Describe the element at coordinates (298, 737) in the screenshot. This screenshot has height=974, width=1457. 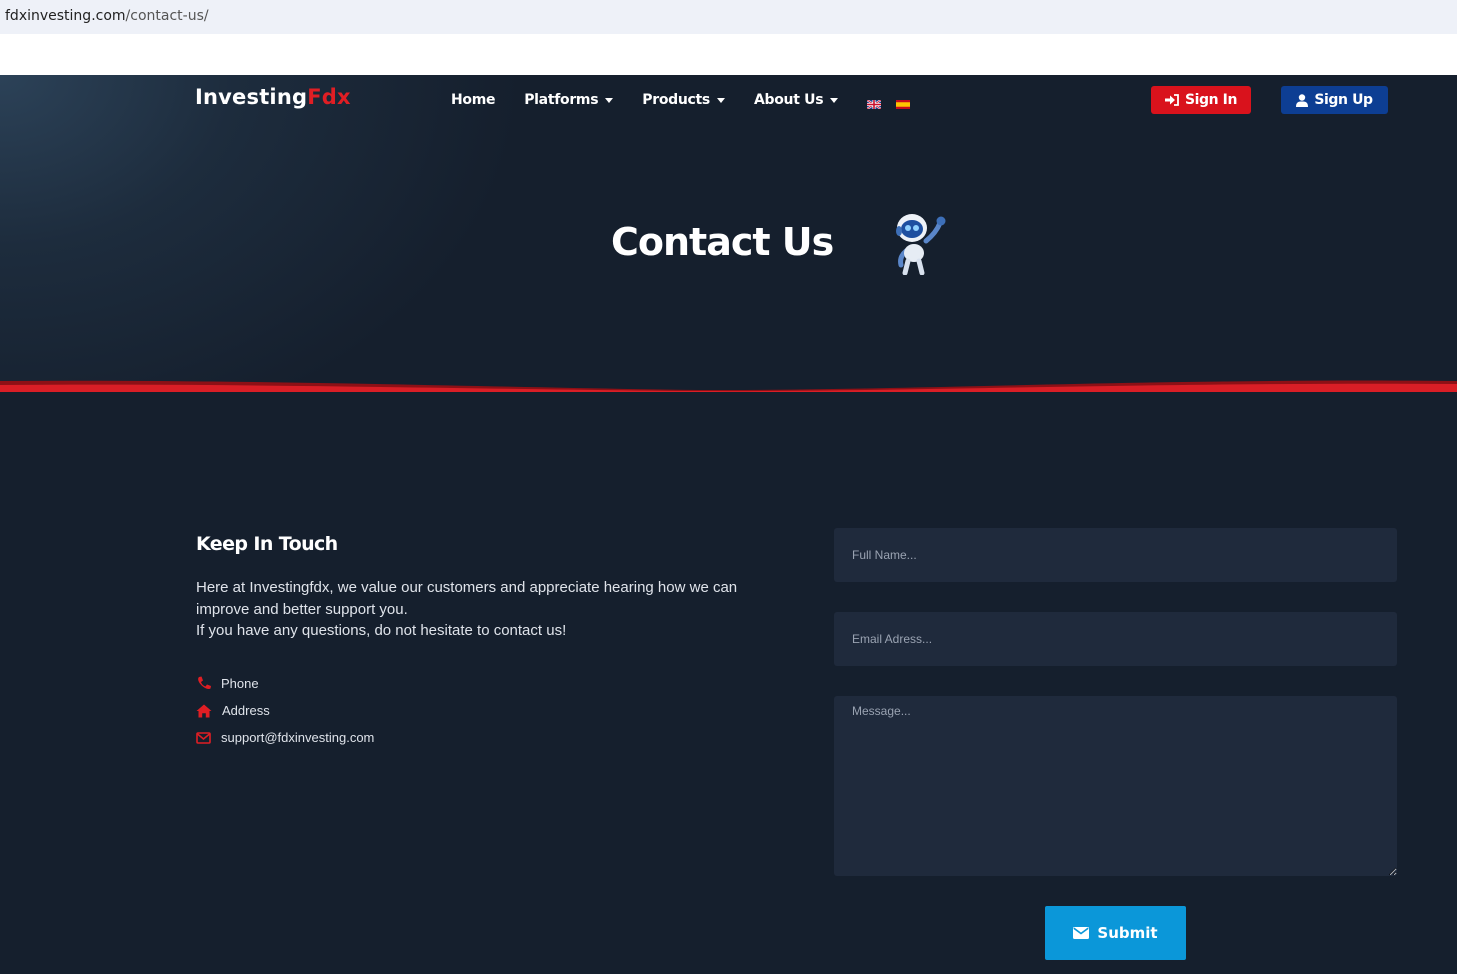
I see `contact-email-label: support@fdxinvesting.com` at that location.